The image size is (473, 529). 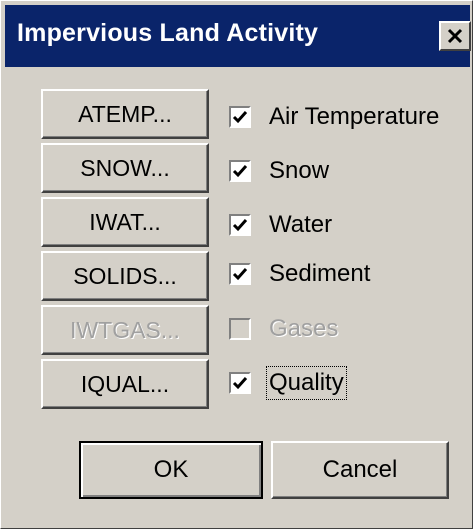 I want to click on cancel-button: Cancel, so click(x=360, y=470).